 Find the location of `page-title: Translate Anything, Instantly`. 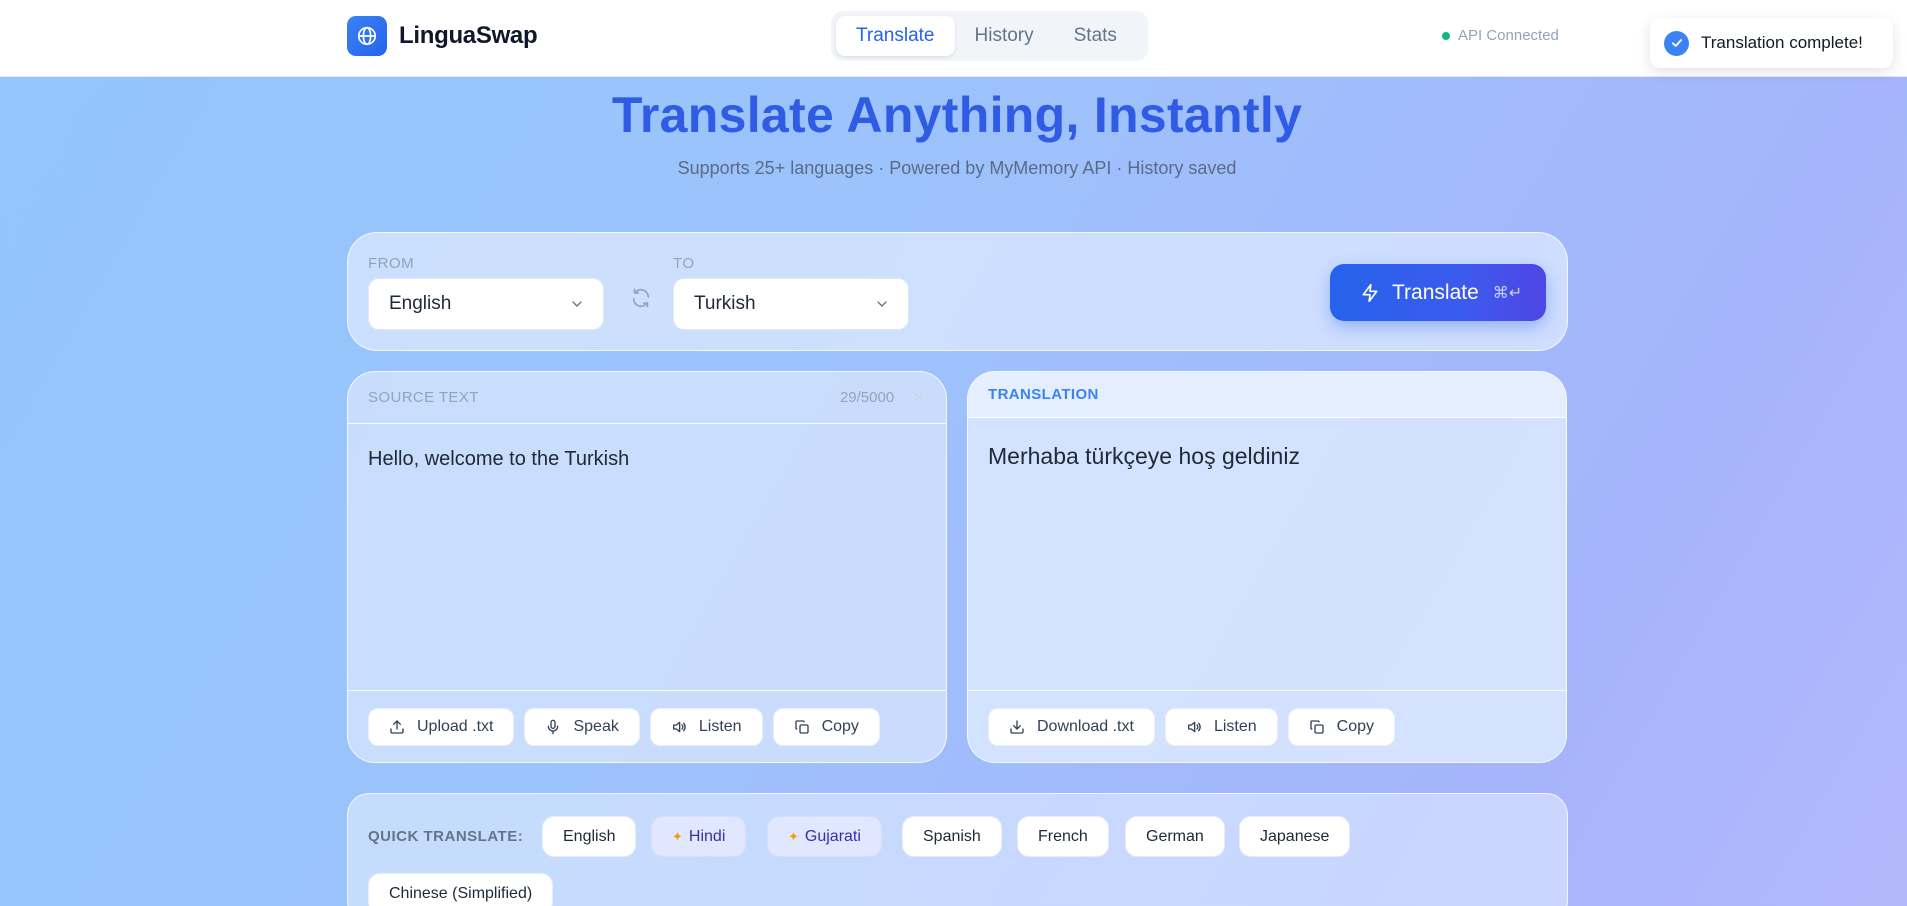

page-title: Translate Anything, Instantly is located at coordinates (957, 115).